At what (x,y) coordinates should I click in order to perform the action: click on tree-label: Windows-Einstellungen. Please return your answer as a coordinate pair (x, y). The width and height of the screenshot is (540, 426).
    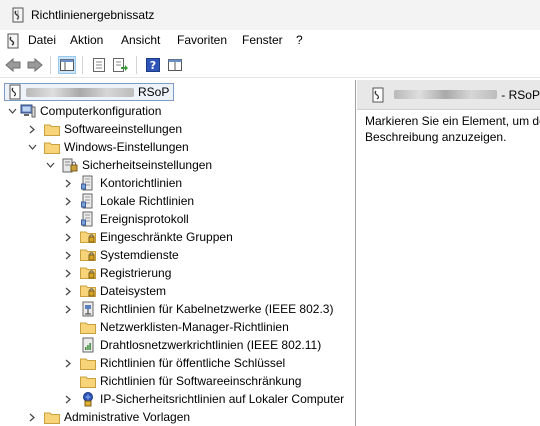
    Looking at the image, I should click on (126, 147).